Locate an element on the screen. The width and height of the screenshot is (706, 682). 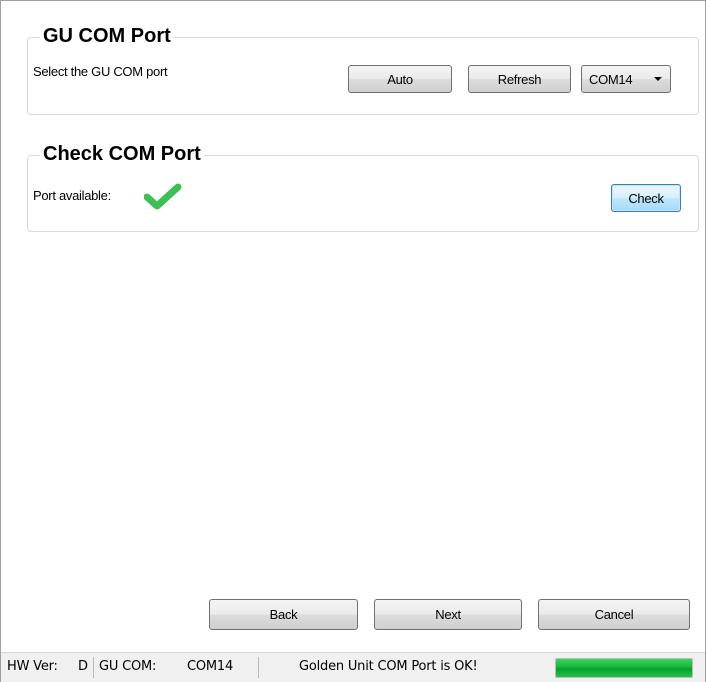
refresh-button: Refresh is located at coordinates (519, 79).